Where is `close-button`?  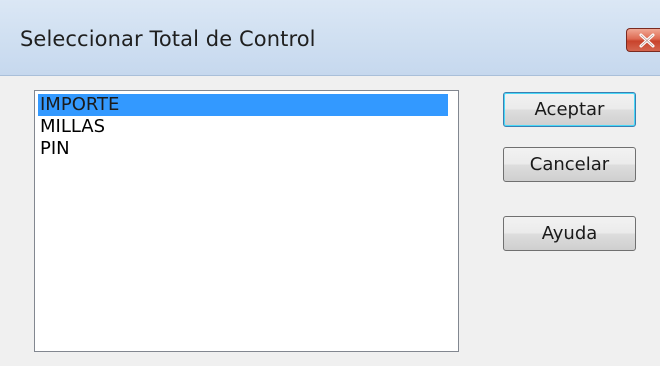
close-button is located at coordinates (643, 40).